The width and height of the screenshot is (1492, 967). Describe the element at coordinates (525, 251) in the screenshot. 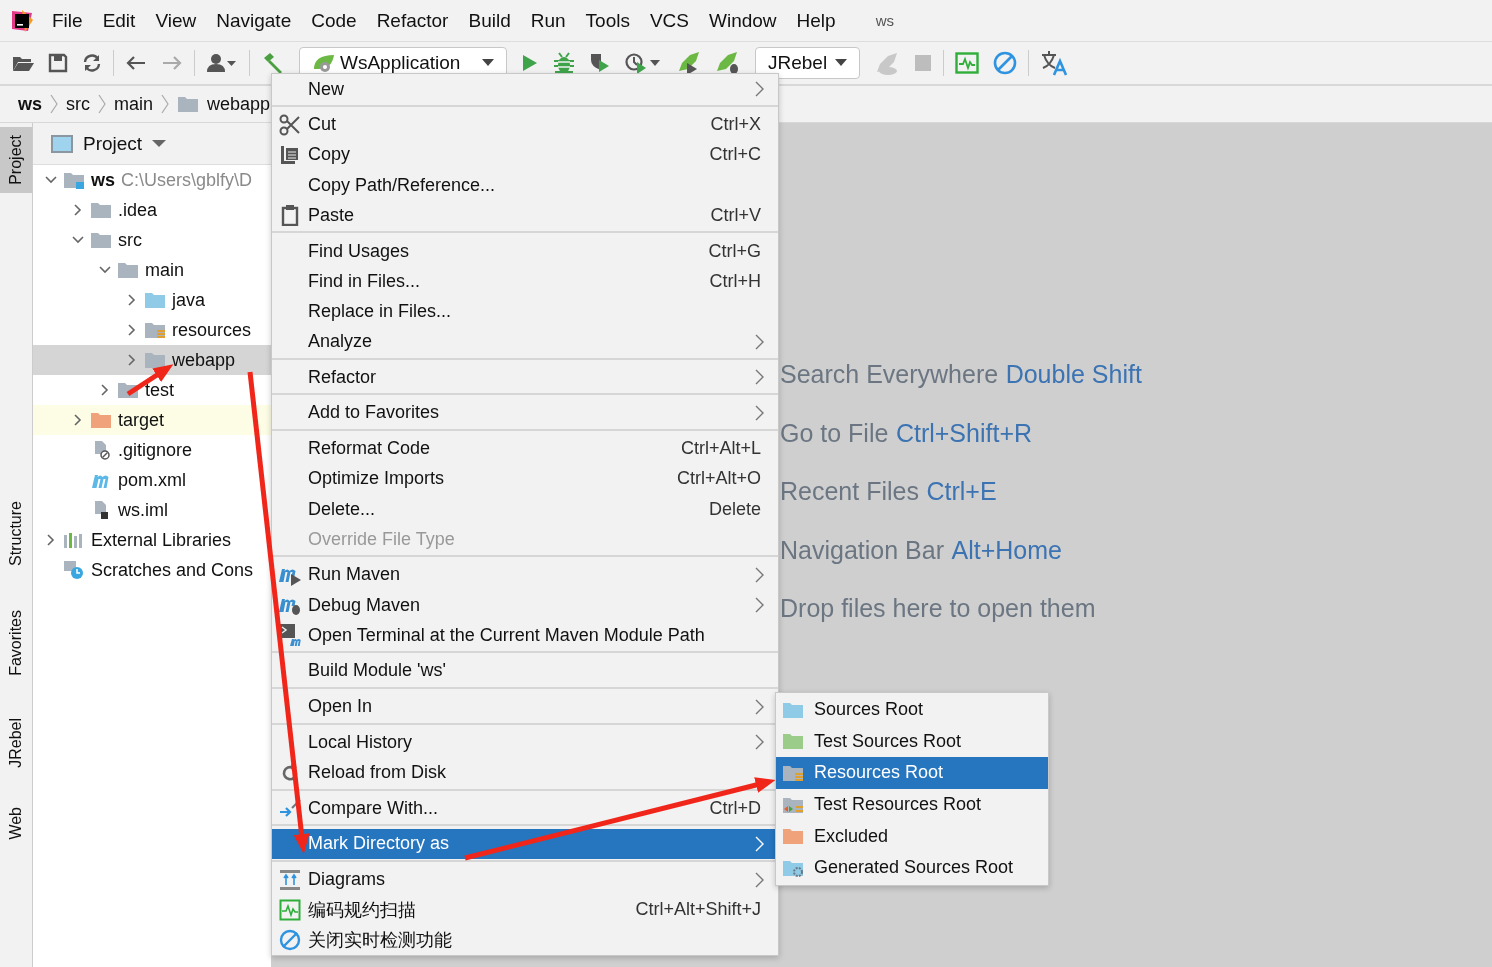

I see `menu-item: Find Usages Ctrl+G` at that location.